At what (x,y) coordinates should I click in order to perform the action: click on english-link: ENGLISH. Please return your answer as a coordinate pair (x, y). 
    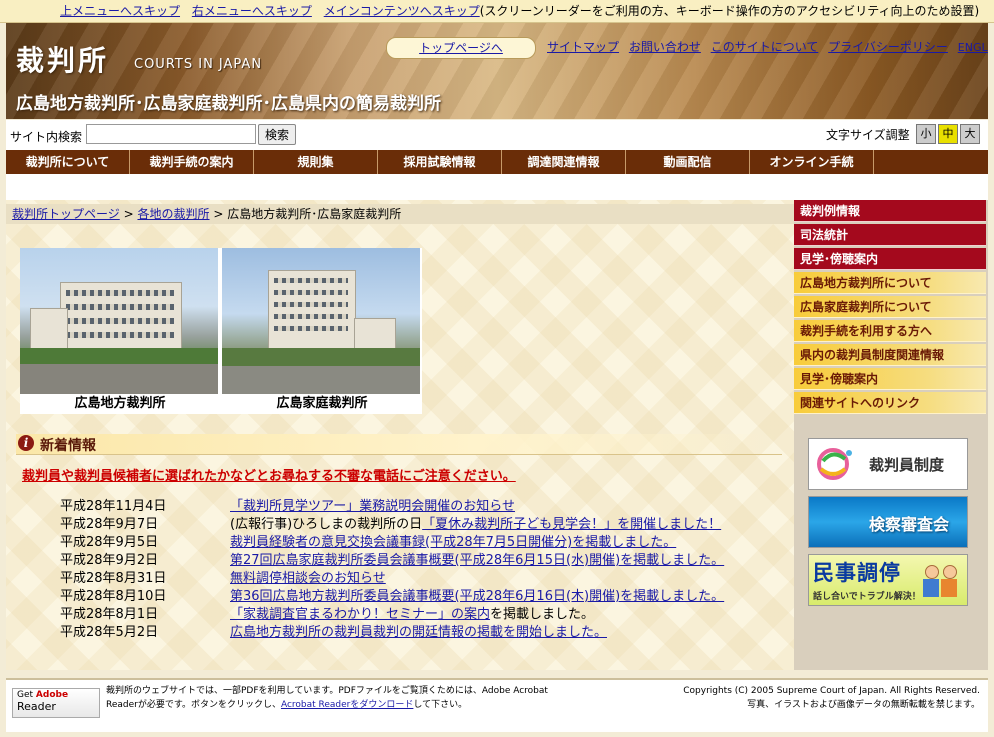
    Looking at the image, I should click on (973, 47).